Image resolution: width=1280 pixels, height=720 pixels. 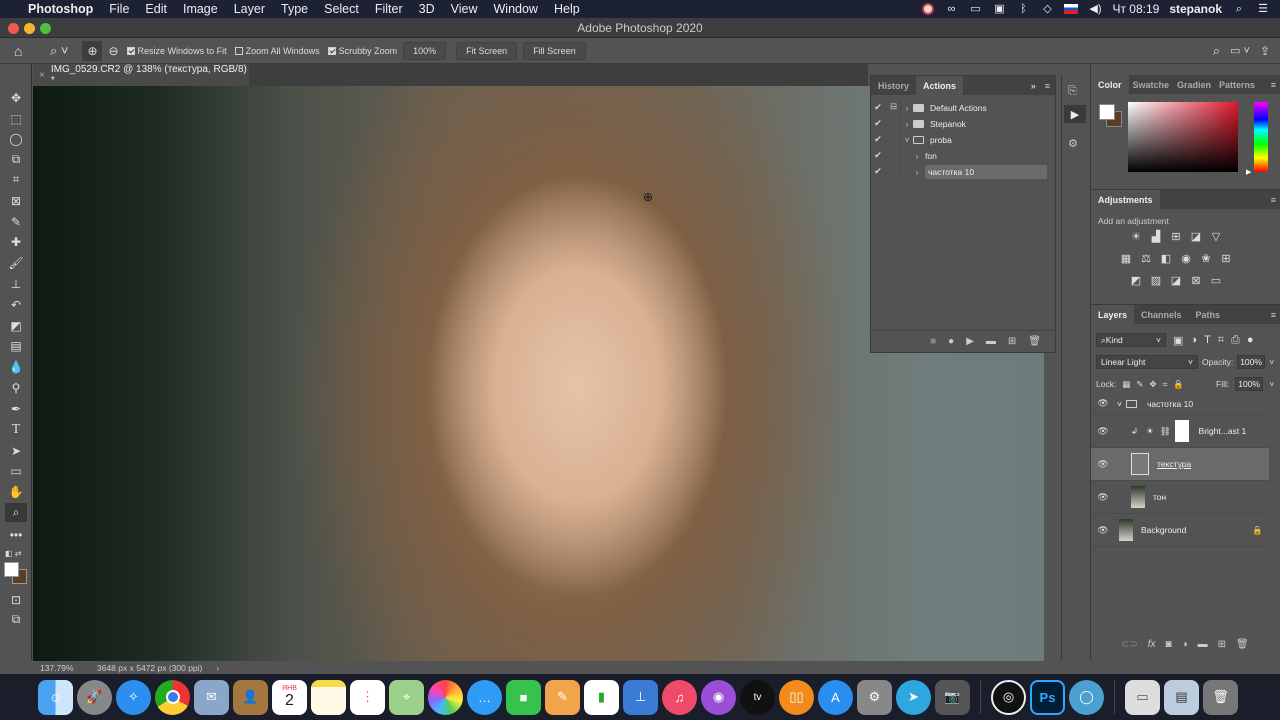 What do you see at coordinates (1147, 362) in the screenshot?
I see `blend-mode-dropdown: Linear Light ˅` at bounding box center [1147, 362].